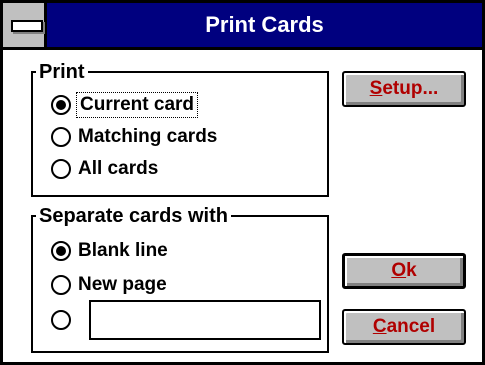 The image size is (485, 365). I want to click on setup-mnemonic: S, so click(376, 88).